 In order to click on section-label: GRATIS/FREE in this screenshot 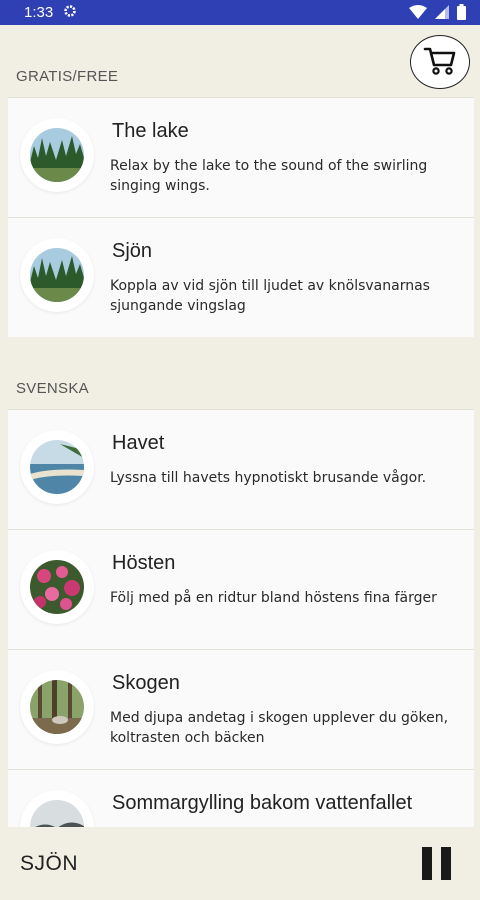, I will do `click(67, 76)`.